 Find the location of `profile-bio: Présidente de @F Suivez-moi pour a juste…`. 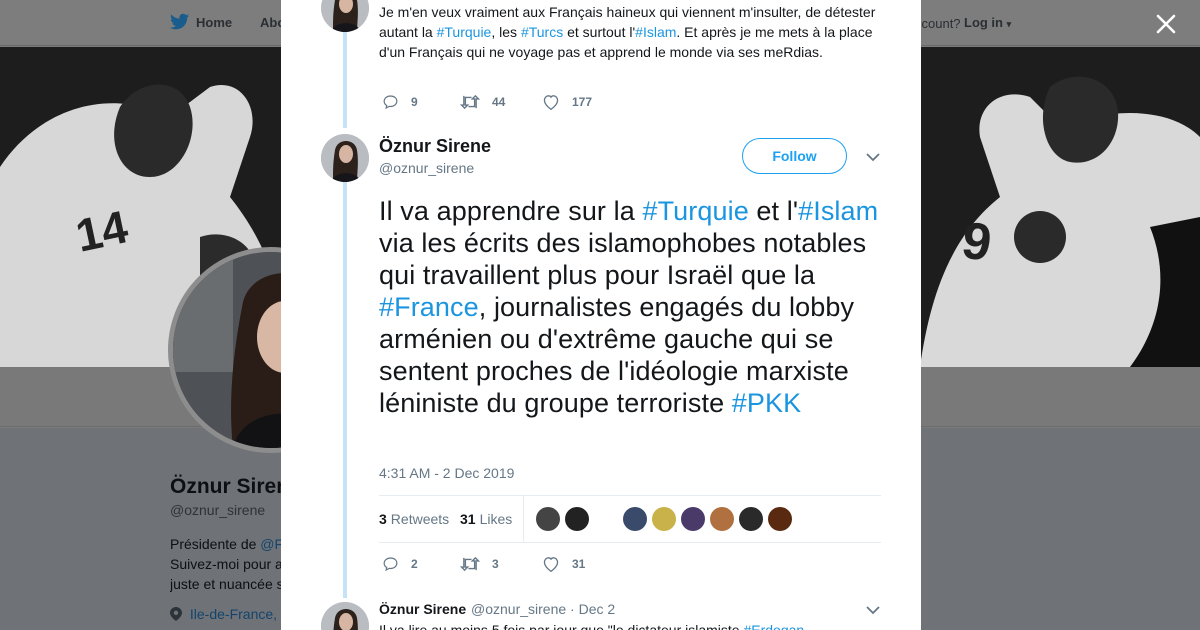

profile-bio: Présidente de @F Suivez-moi pour a juste… is located at coordinates (227, 564).